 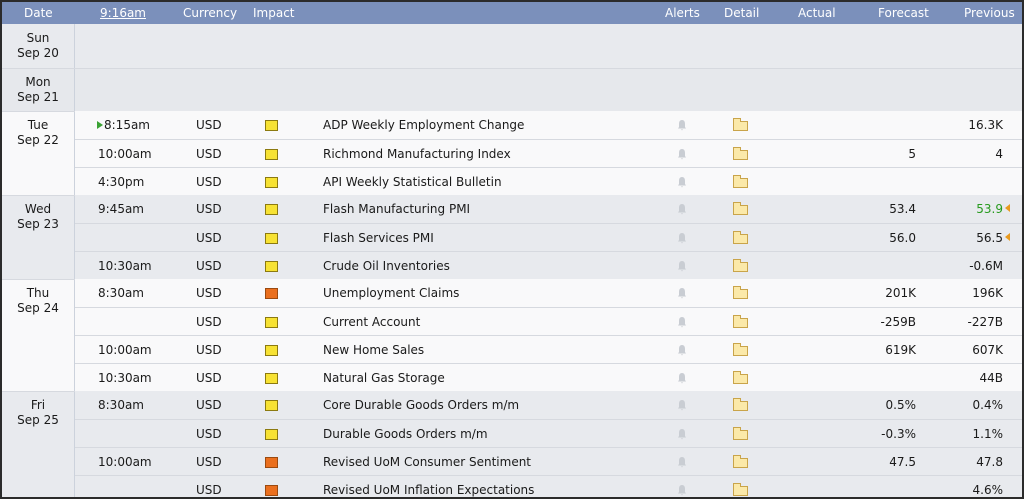 What do you see at coordinates (38, 336) in the screenshot?
I see `day-cell: Thu Sep 24` at bounding box center [38, 336].